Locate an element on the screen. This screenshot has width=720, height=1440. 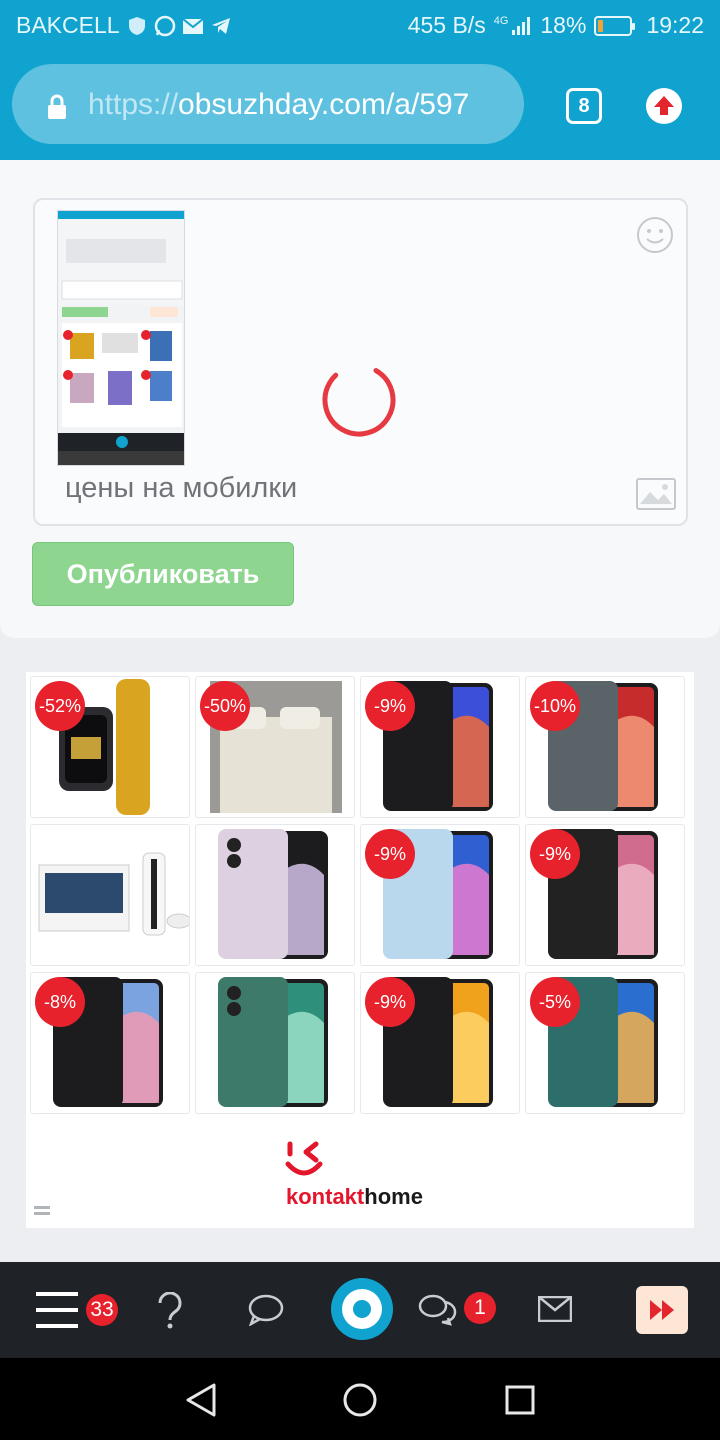
whatsapp-icon is located at coordinates (164, 25).